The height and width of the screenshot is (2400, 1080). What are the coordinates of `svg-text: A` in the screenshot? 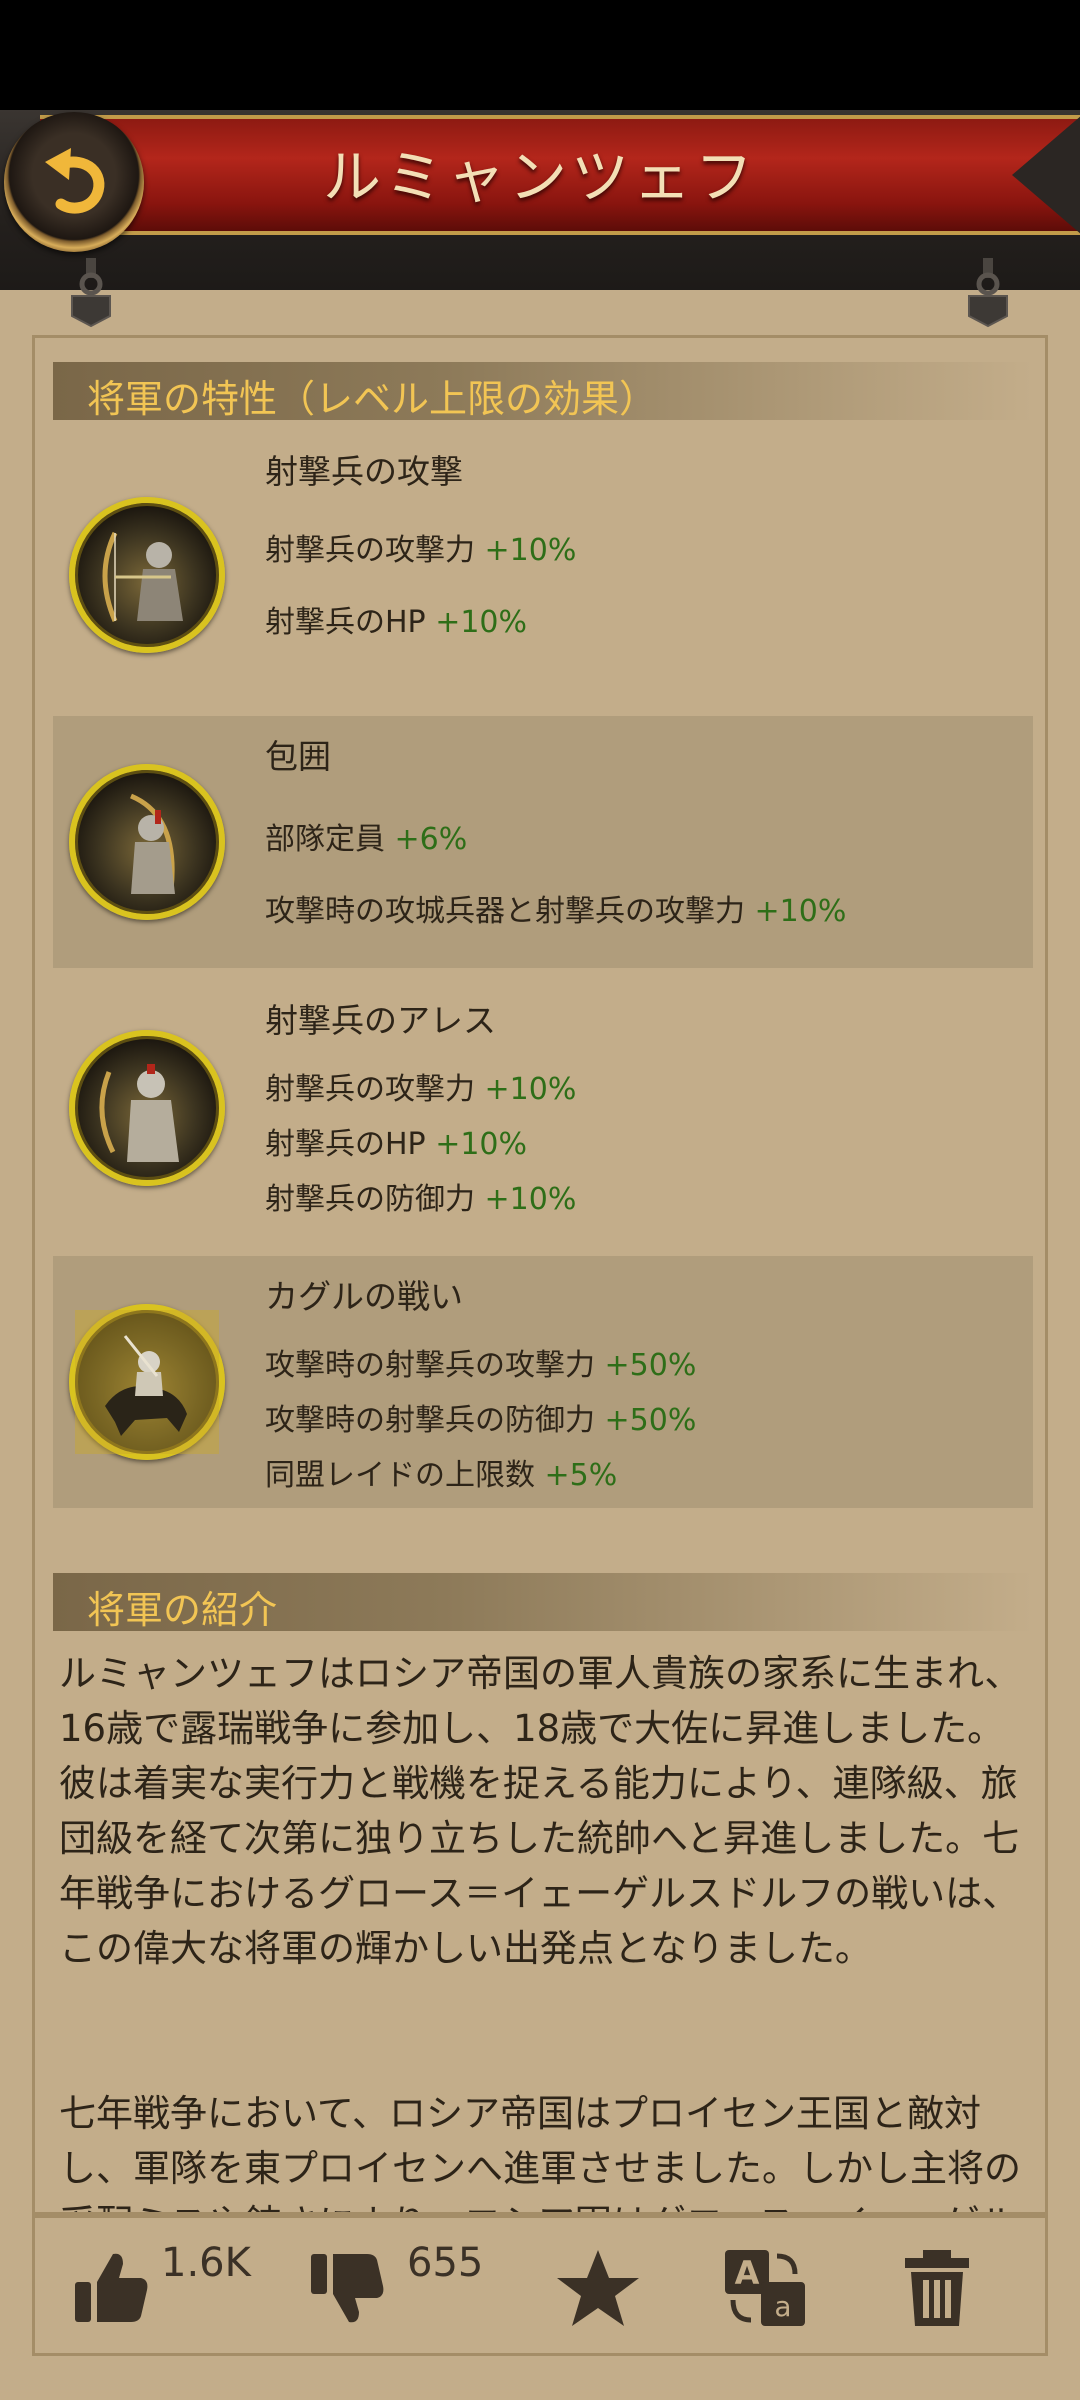 It's located at (747, 2273).